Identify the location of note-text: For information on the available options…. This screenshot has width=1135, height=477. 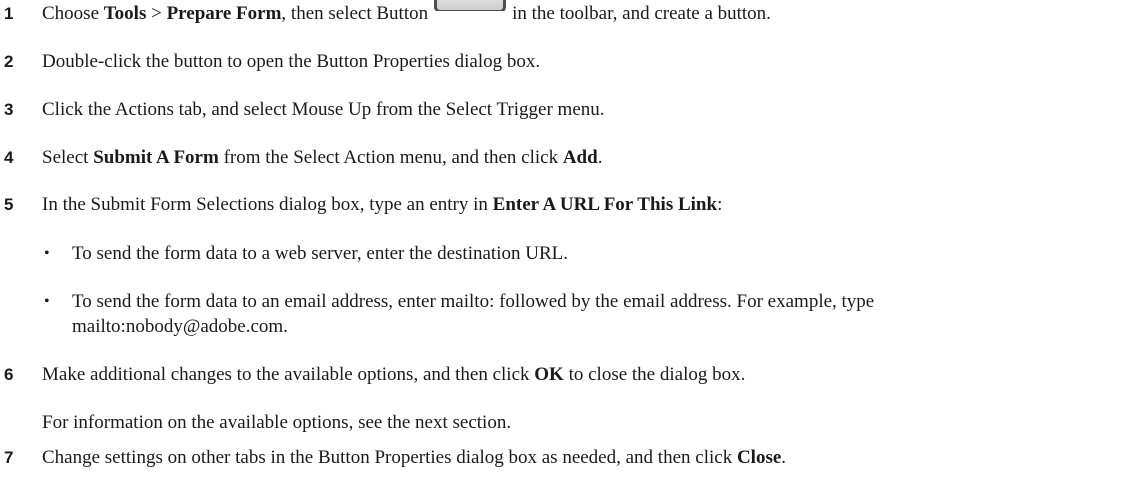
(277, 422).